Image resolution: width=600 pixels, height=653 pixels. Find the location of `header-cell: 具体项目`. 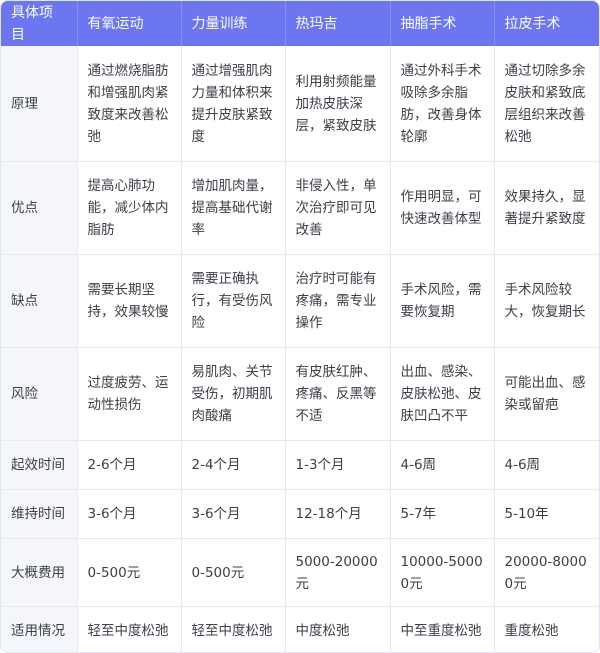

header-cell: 具体项目 is located at coordinates (39, 23).